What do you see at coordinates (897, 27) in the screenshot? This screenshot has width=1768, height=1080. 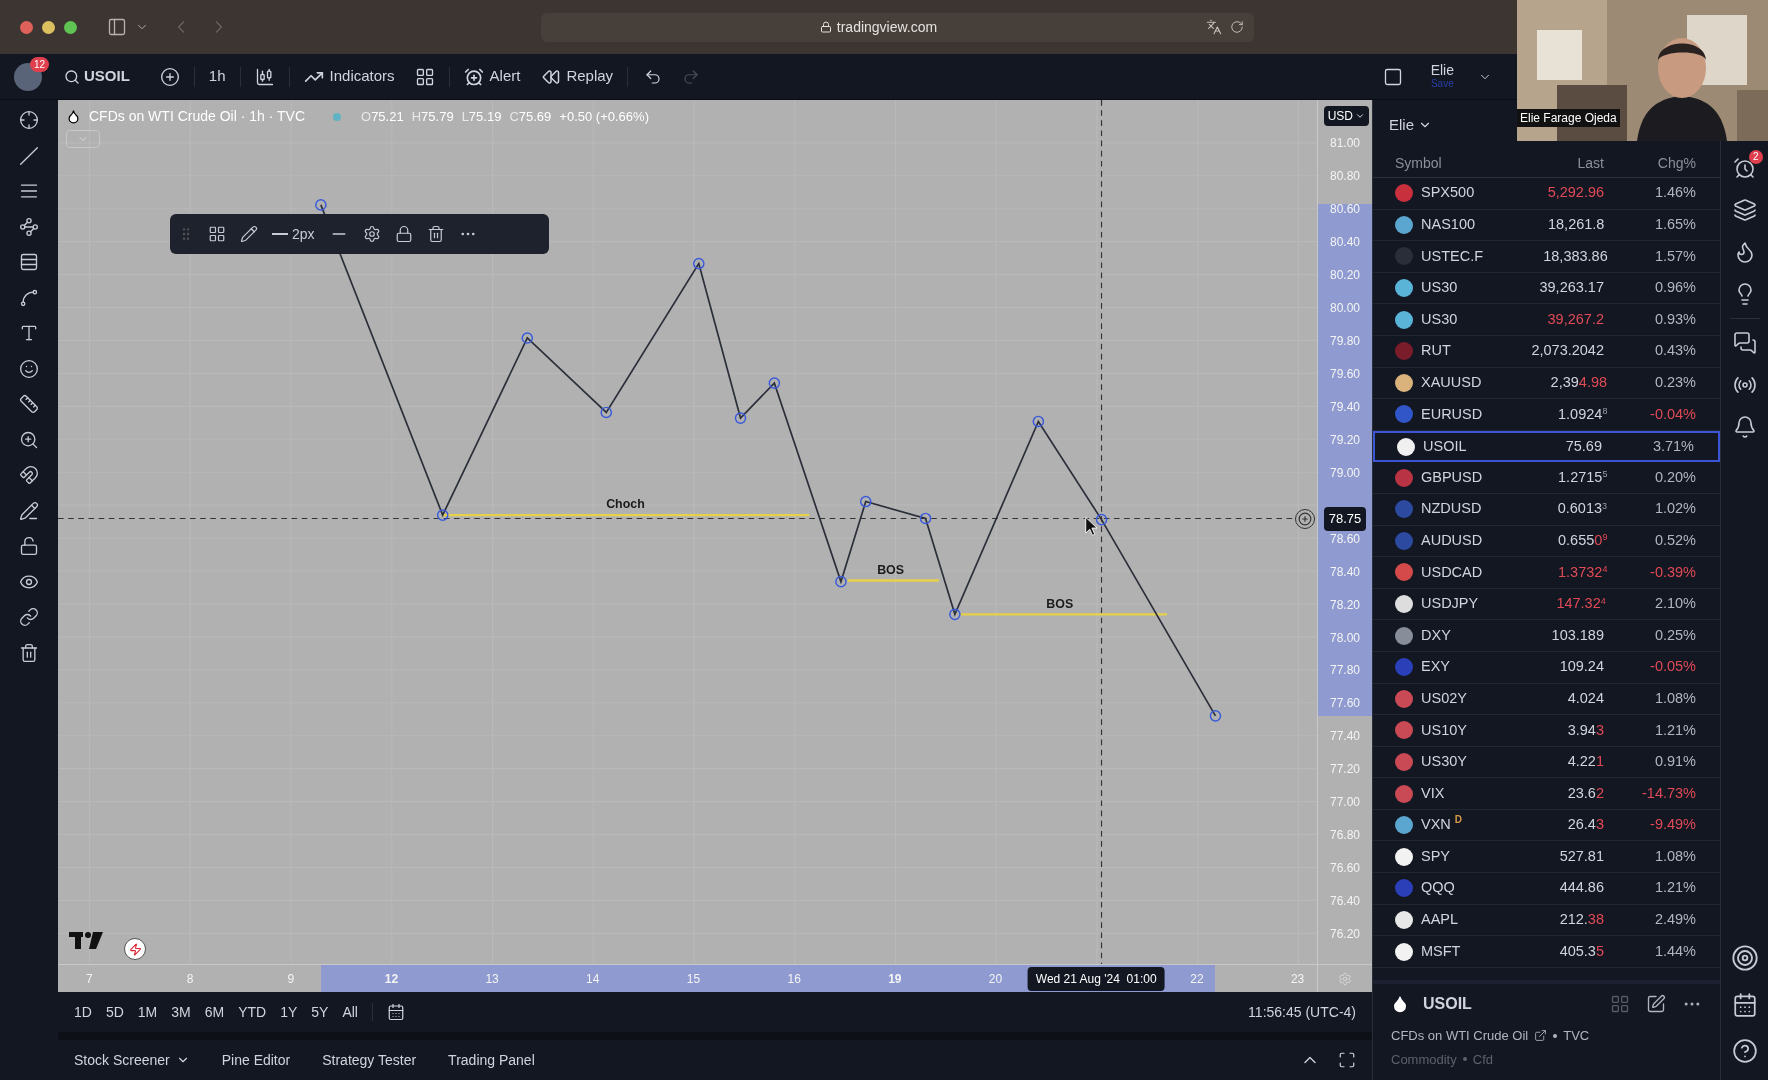 I see `address-field: tradingview.com` at bounding box center [897, 27].